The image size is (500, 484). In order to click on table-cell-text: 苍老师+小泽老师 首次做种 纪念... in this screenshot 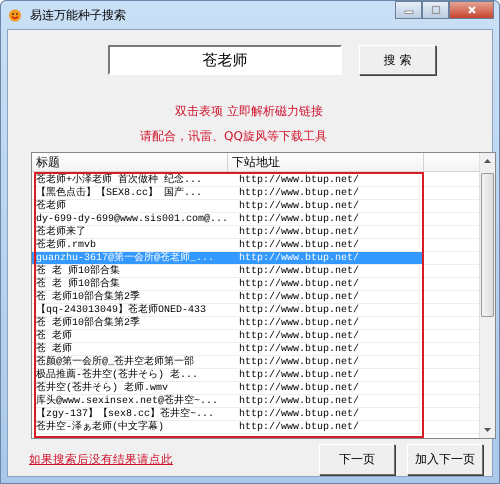, I will do `click(119, 180)`.